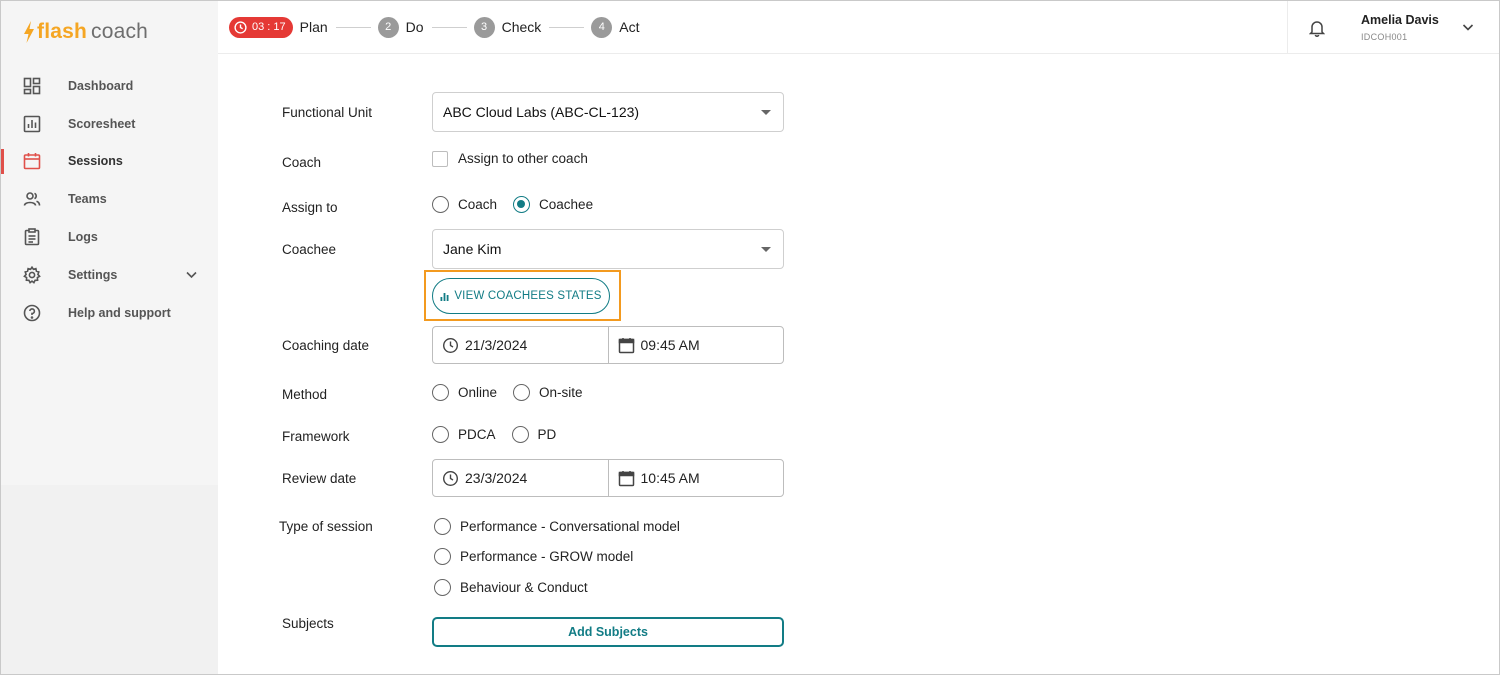 This screenshot has width=1500, height=675. What do you see at coordinates (101, 85) in the screenshot?
I see `sidebar-item-label: Dashboard` at bounding box center [101, 85].